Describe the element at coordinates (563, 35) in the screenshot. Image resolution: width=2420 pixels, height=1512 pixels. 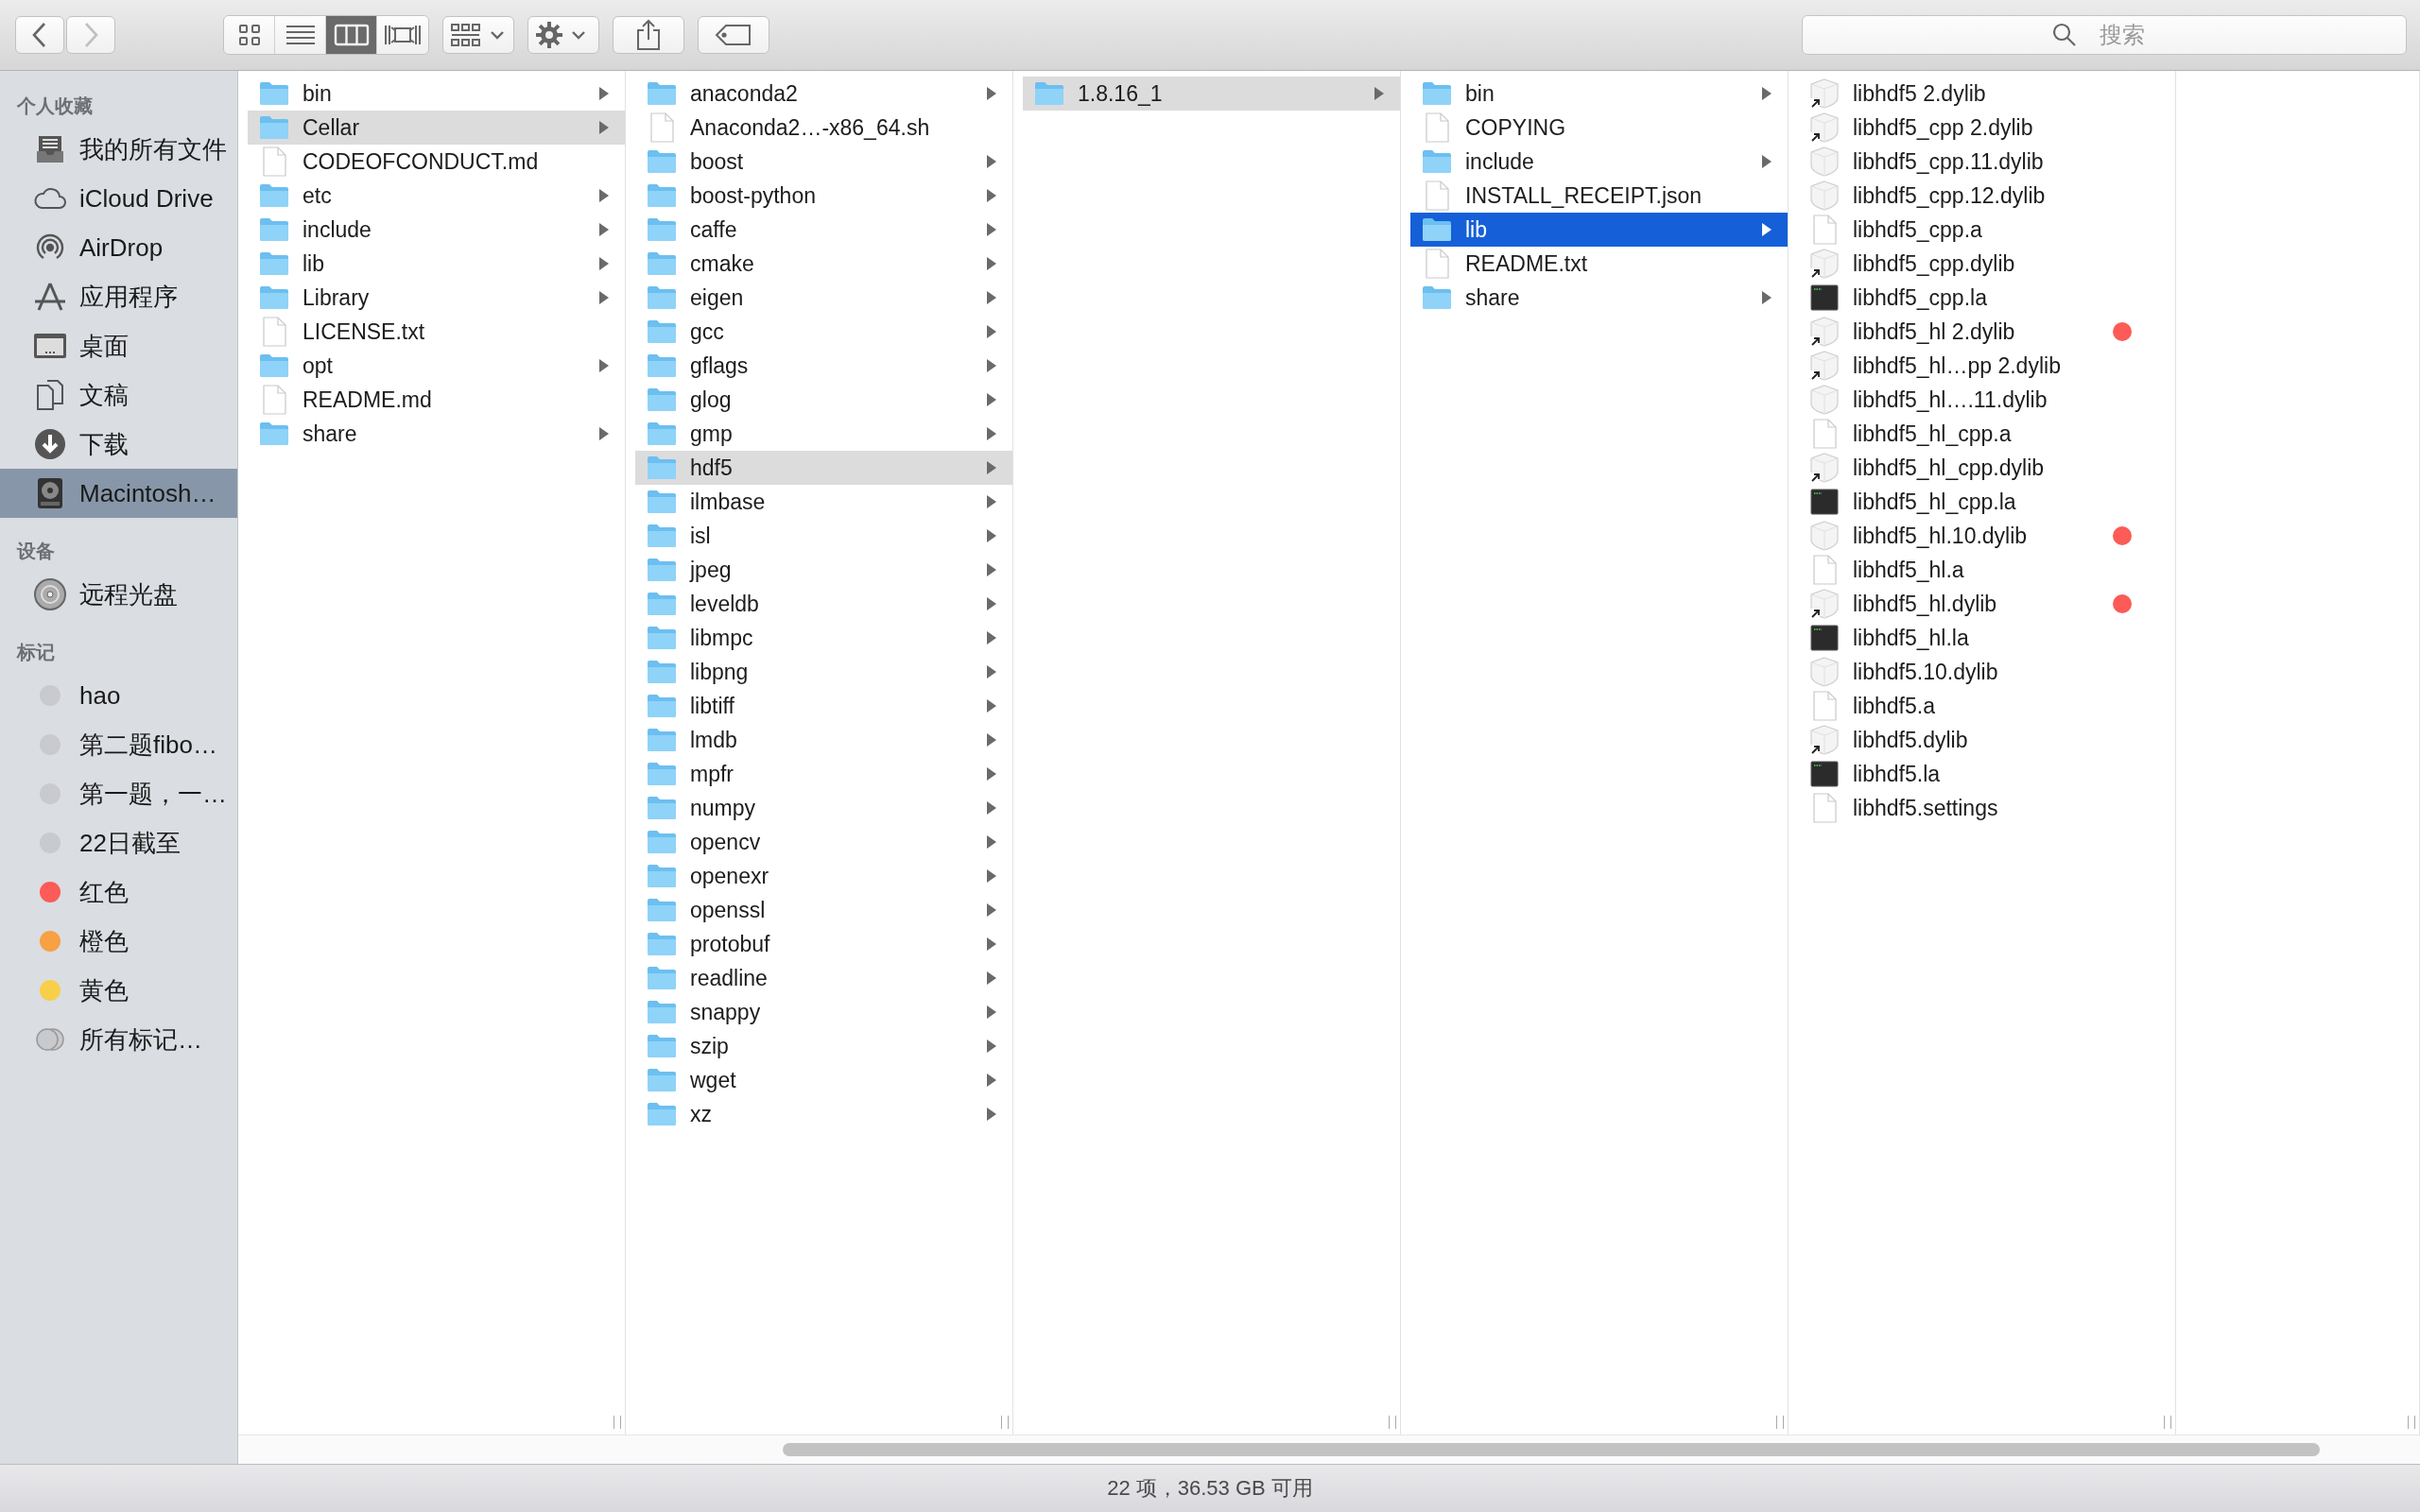
I see `gear-menu-button` at that location.